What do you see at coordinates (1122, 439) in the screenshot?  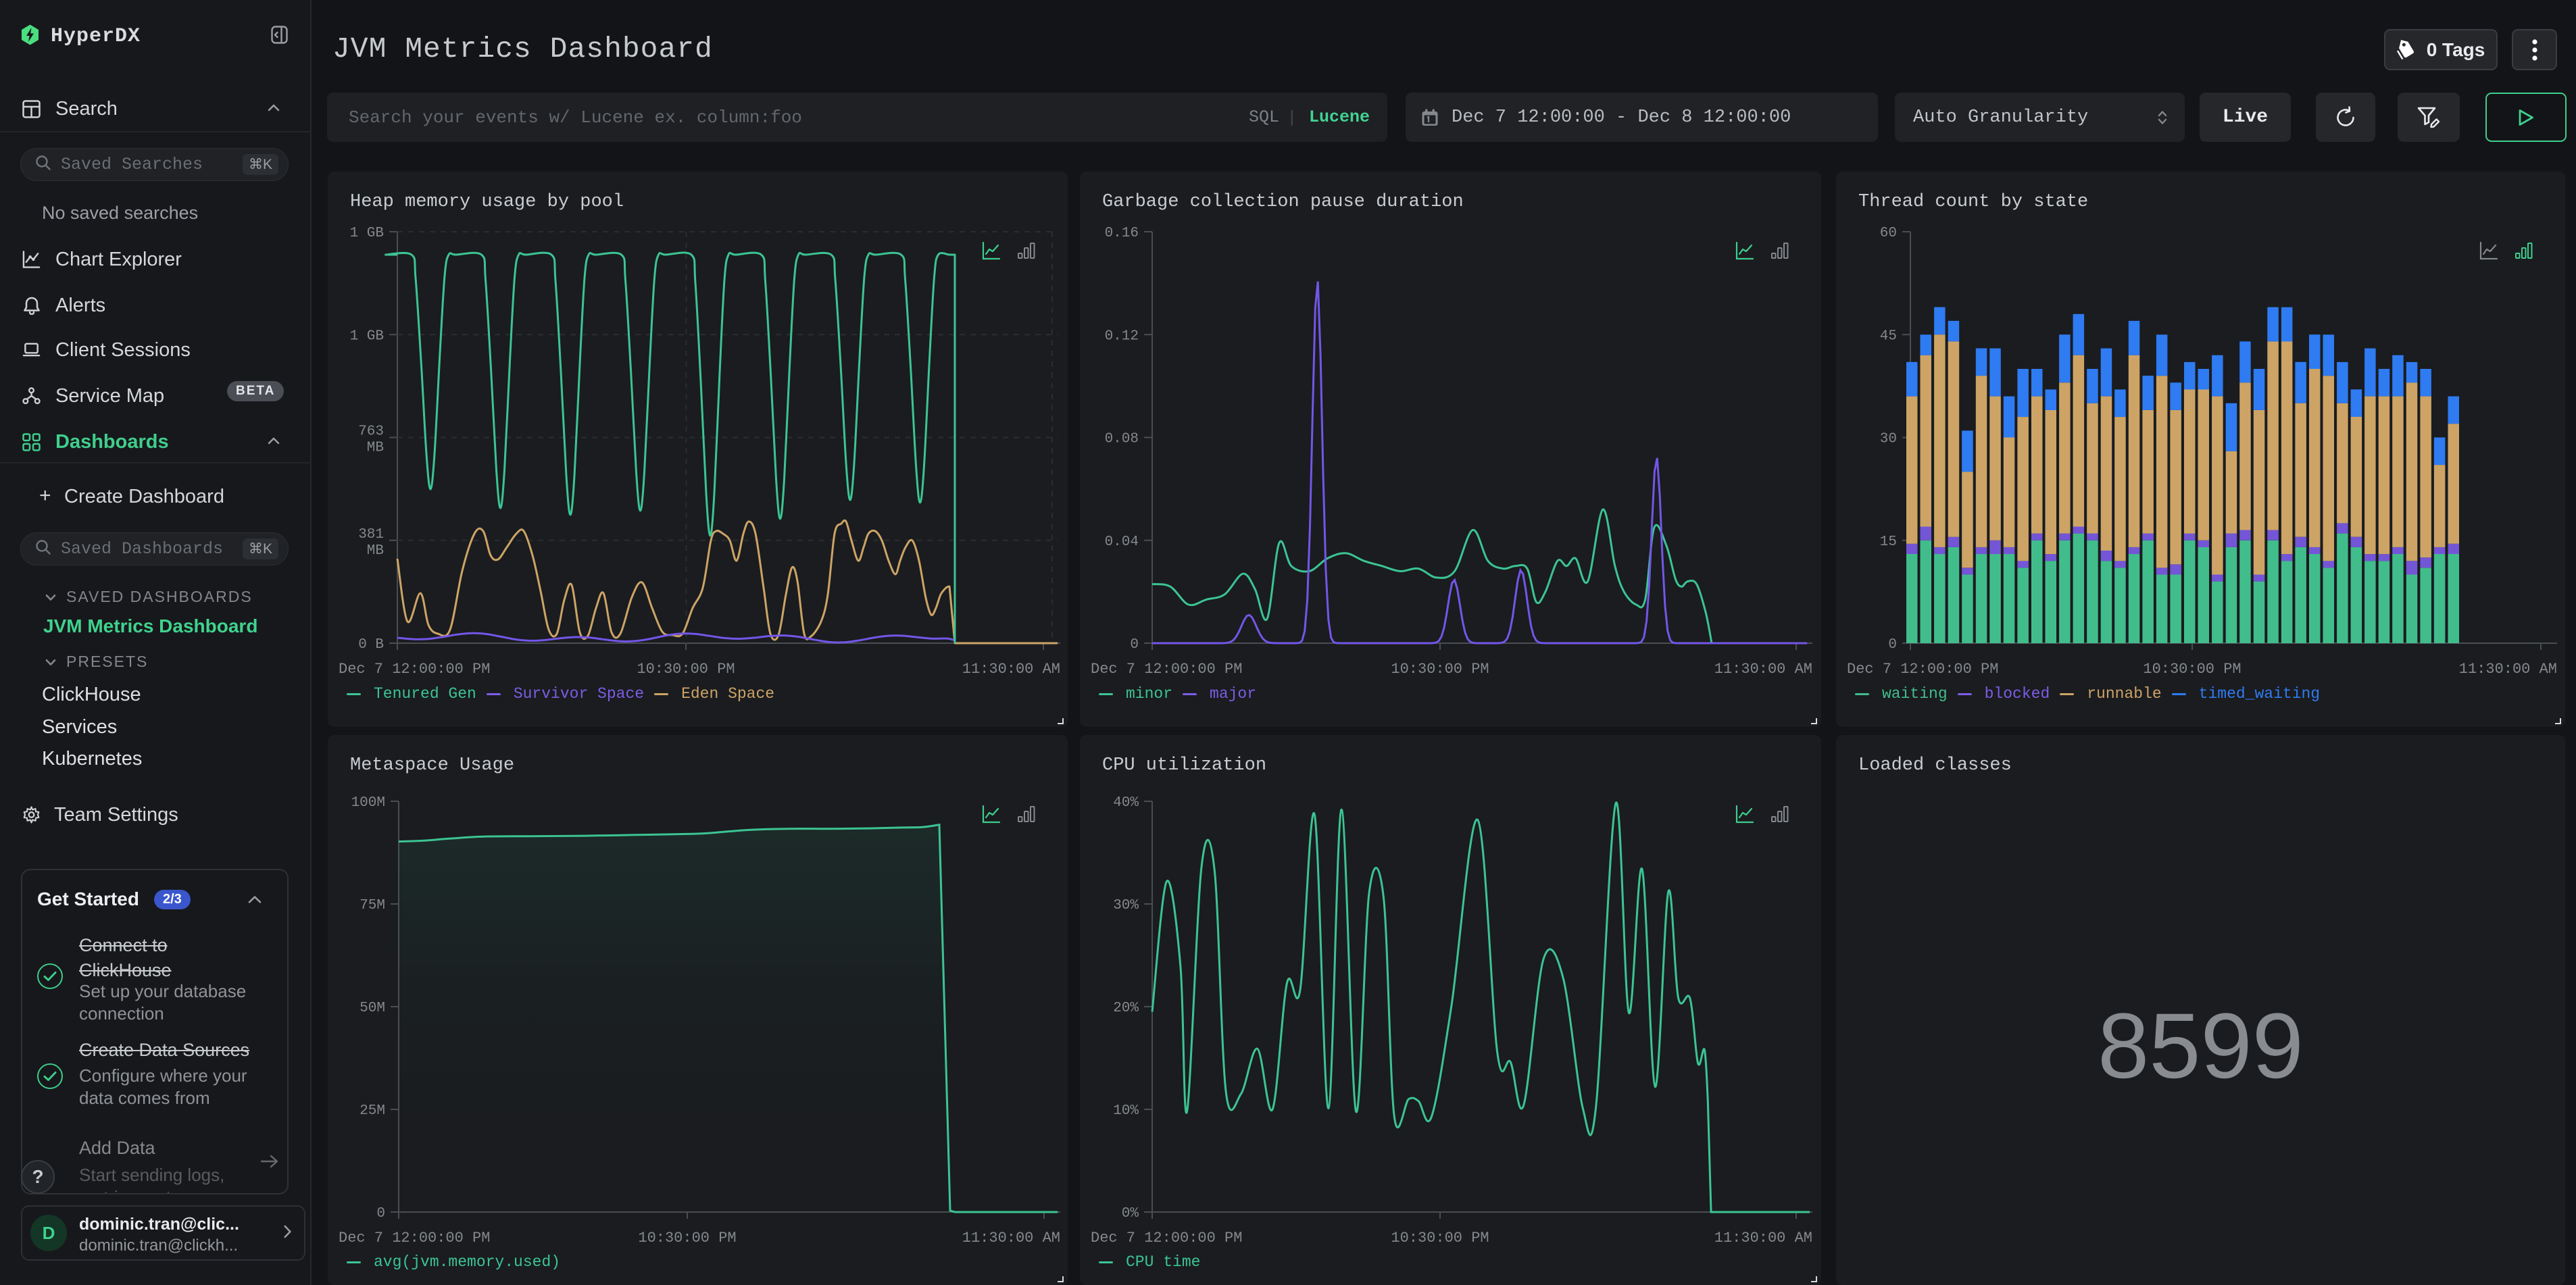 I see `svg-text: 0.08` at bounding box center [1122, 439].